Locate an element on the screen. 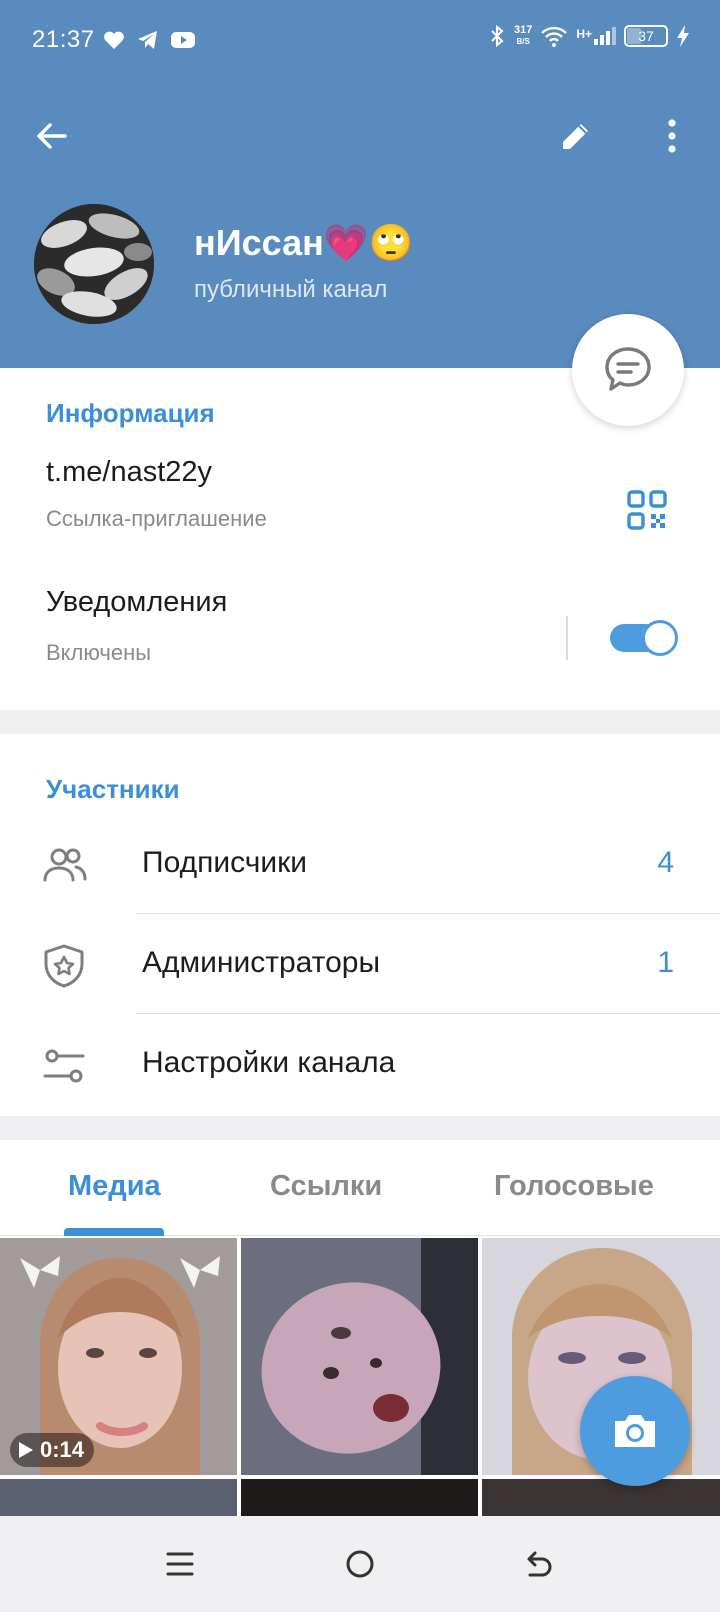  menu-icon is located at coordinates (180, 1564).